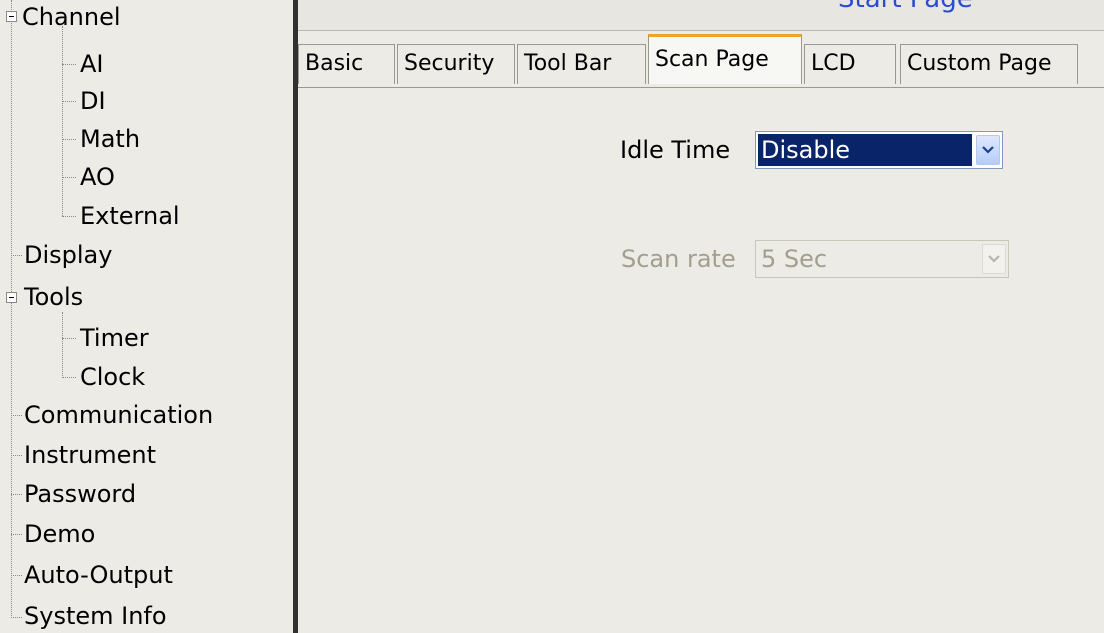 The width and height of the screenshot is (1104, 633). I want to click on tree-item-communication: Communication, so click(118, 415).